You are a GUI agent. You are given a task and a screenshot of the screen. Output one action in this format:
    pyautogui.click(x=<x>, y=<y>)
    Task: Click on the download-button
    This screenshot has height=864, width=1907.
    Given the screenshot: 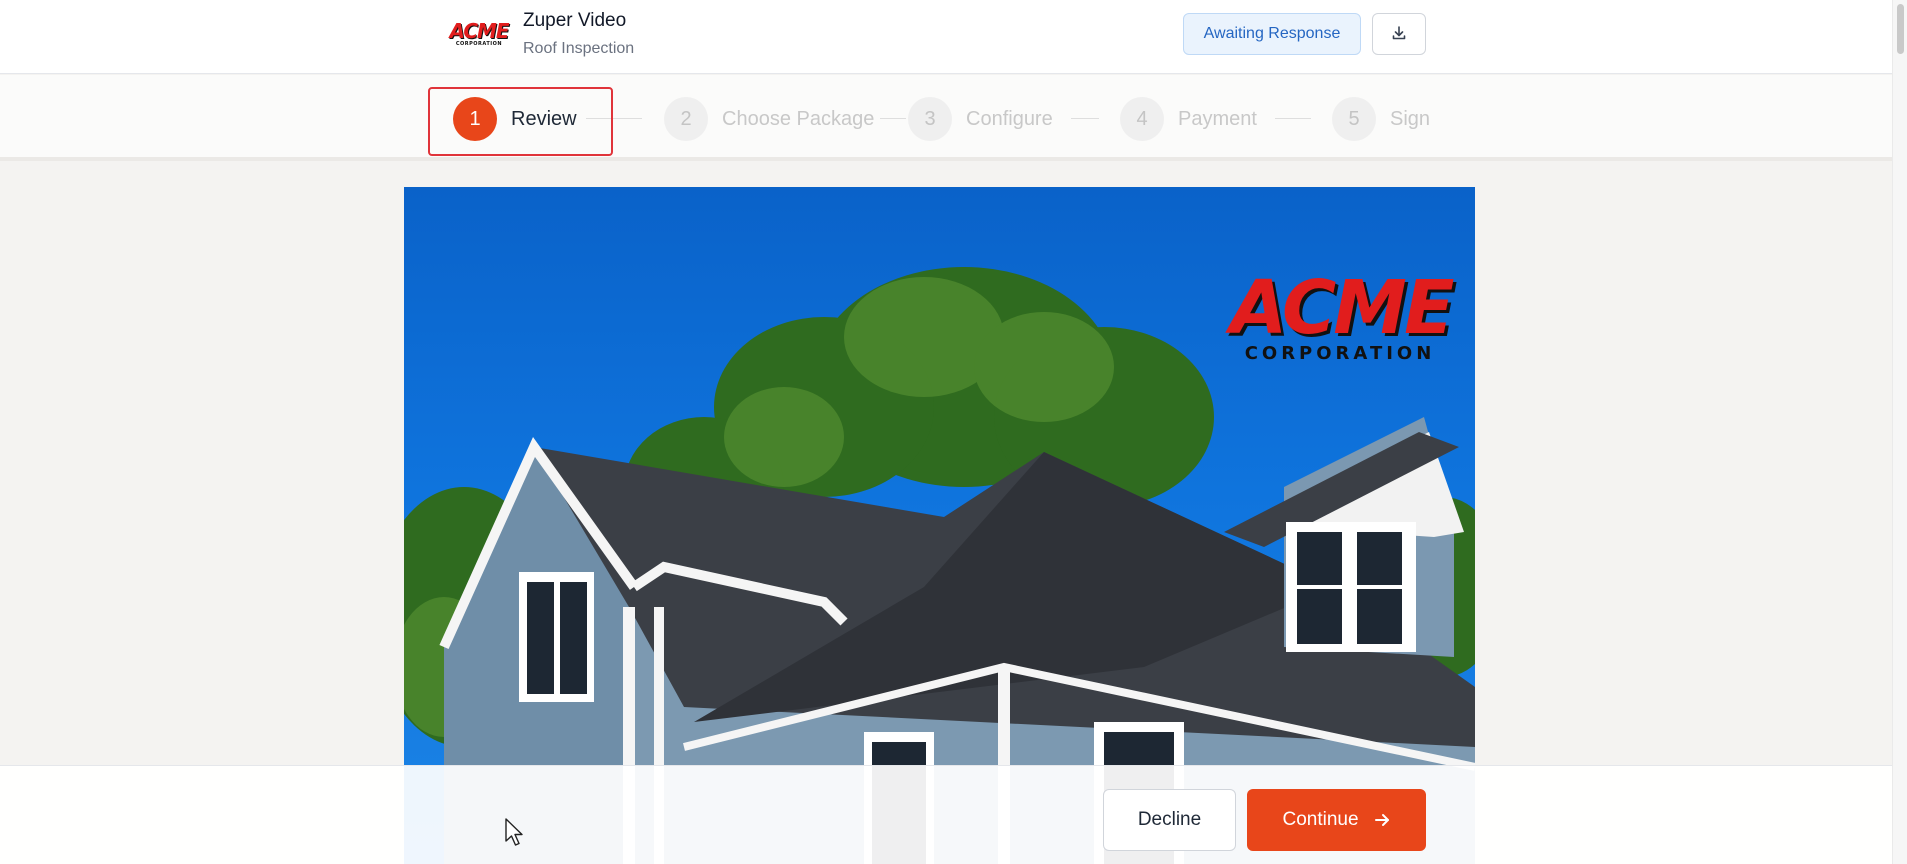 What is the action you would take?
    pyautogui.click(x=1399, y=34)
    